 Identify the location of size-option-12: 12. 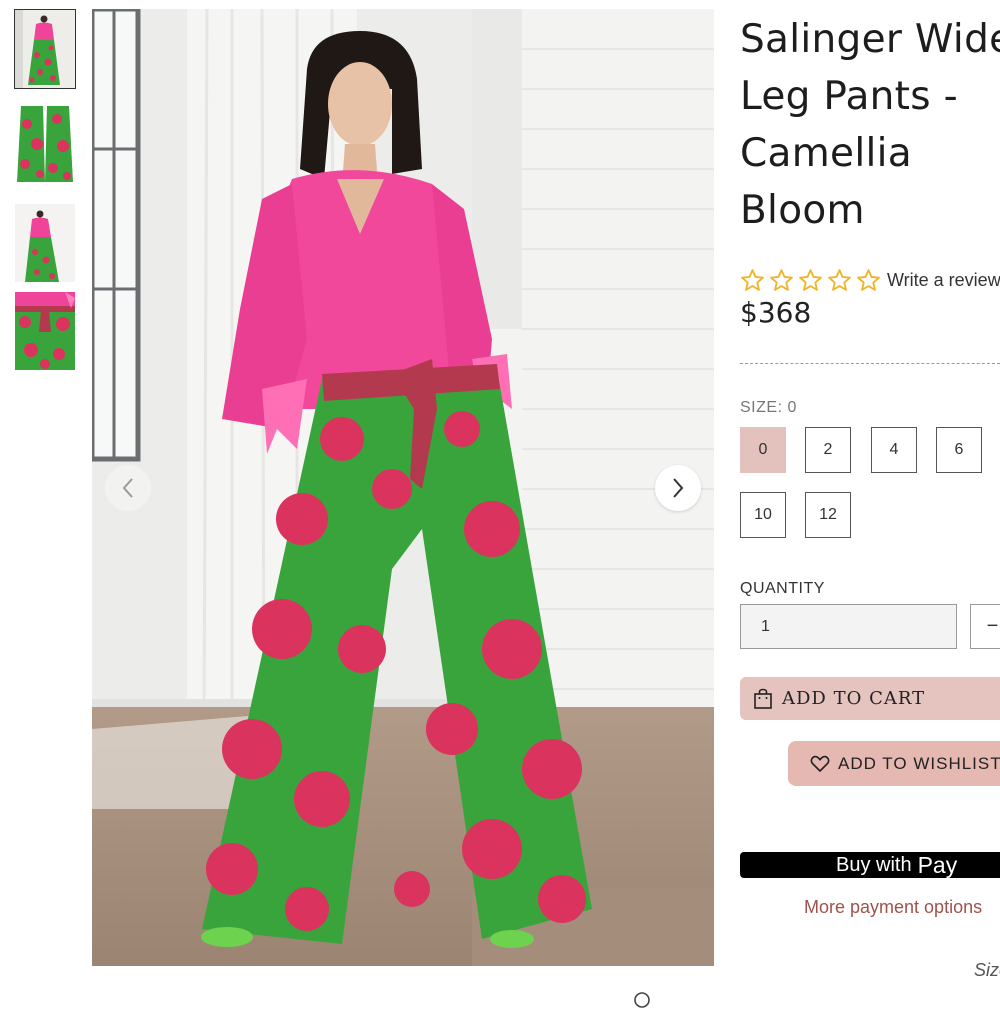
(828, 515).